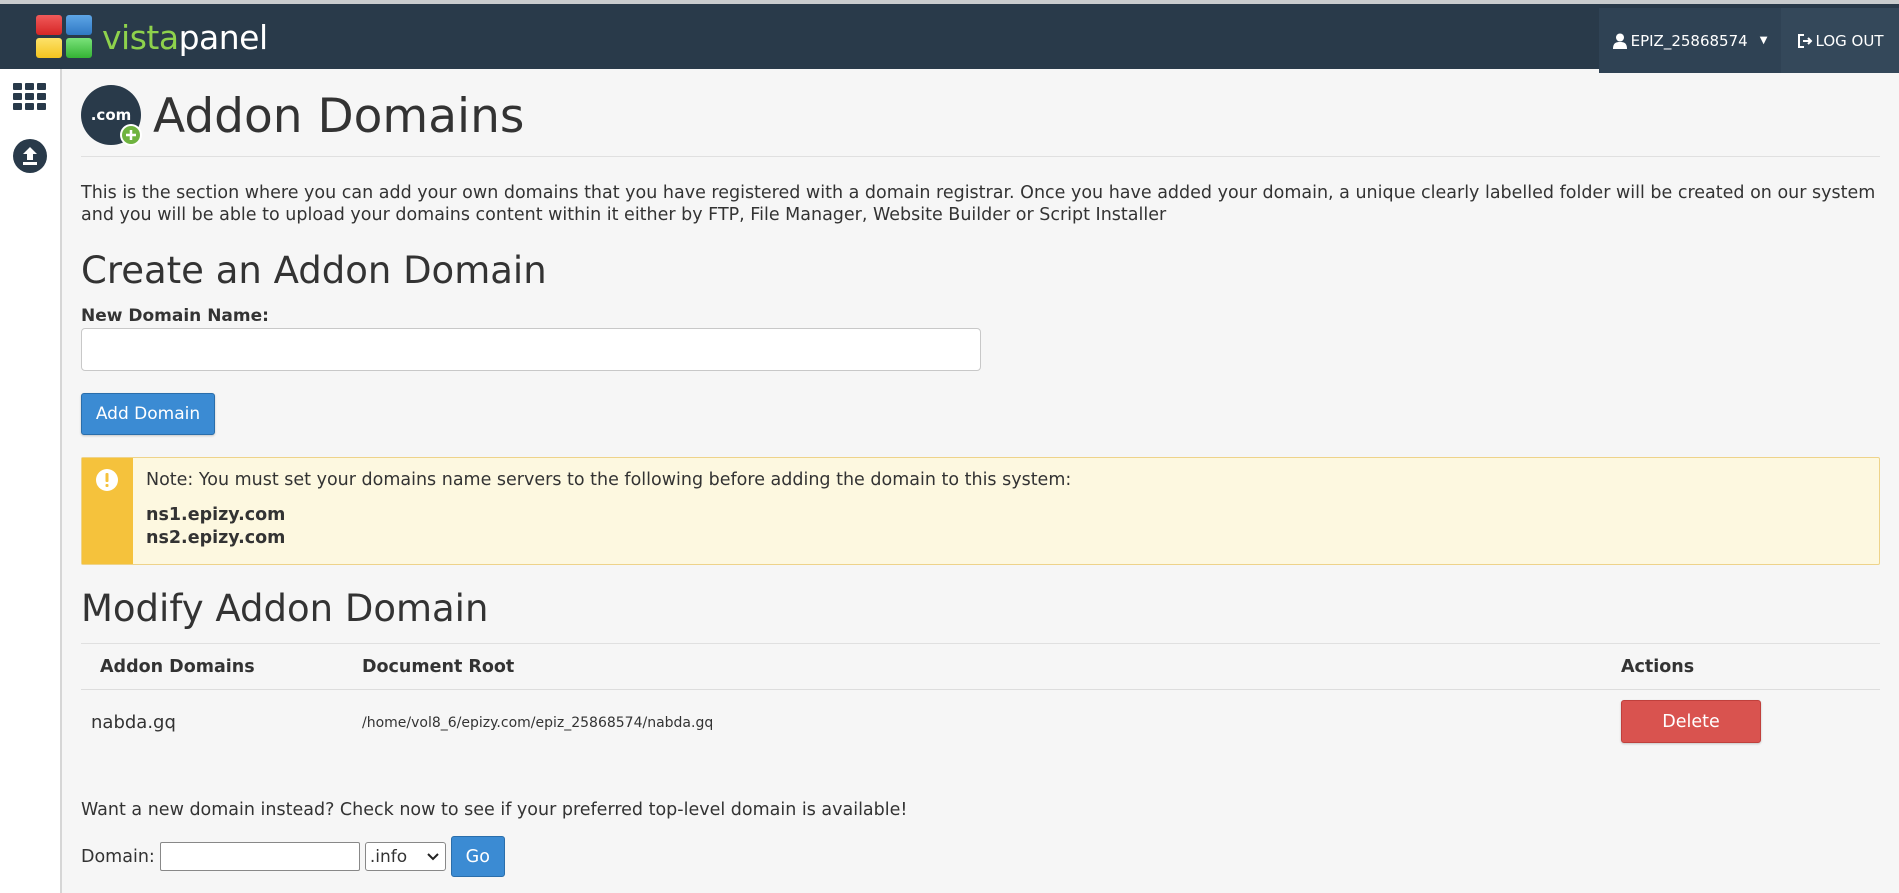 Image resolution: width=1899 pixels, height=893 pixels. I want to click on nameserver-2: ns2.epizy.com, so click(216, 538).